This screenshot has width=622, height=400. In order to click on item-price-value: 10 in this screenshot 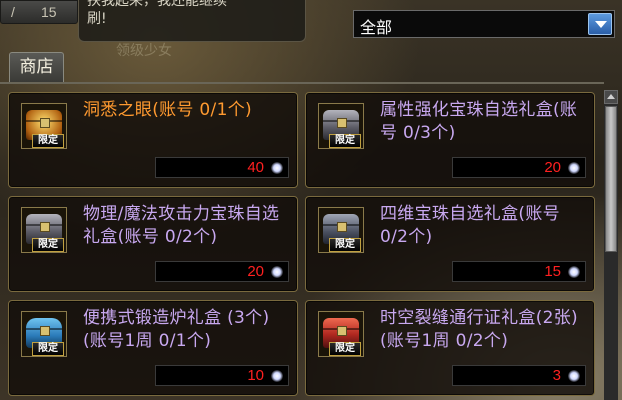, I will do `click(255, 375)`.